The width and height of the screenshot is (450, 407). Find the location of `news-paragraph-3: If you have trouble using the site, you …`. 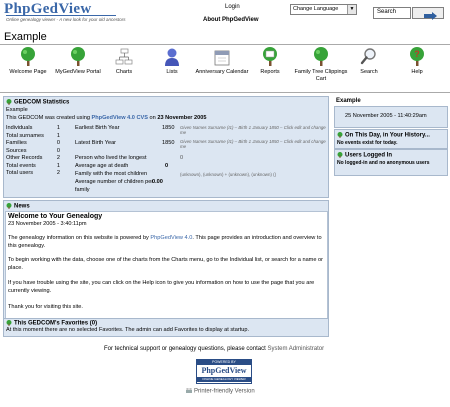

news-paragraph-3: If you have trouble using the site, you … is located at coordinates (161, 287).